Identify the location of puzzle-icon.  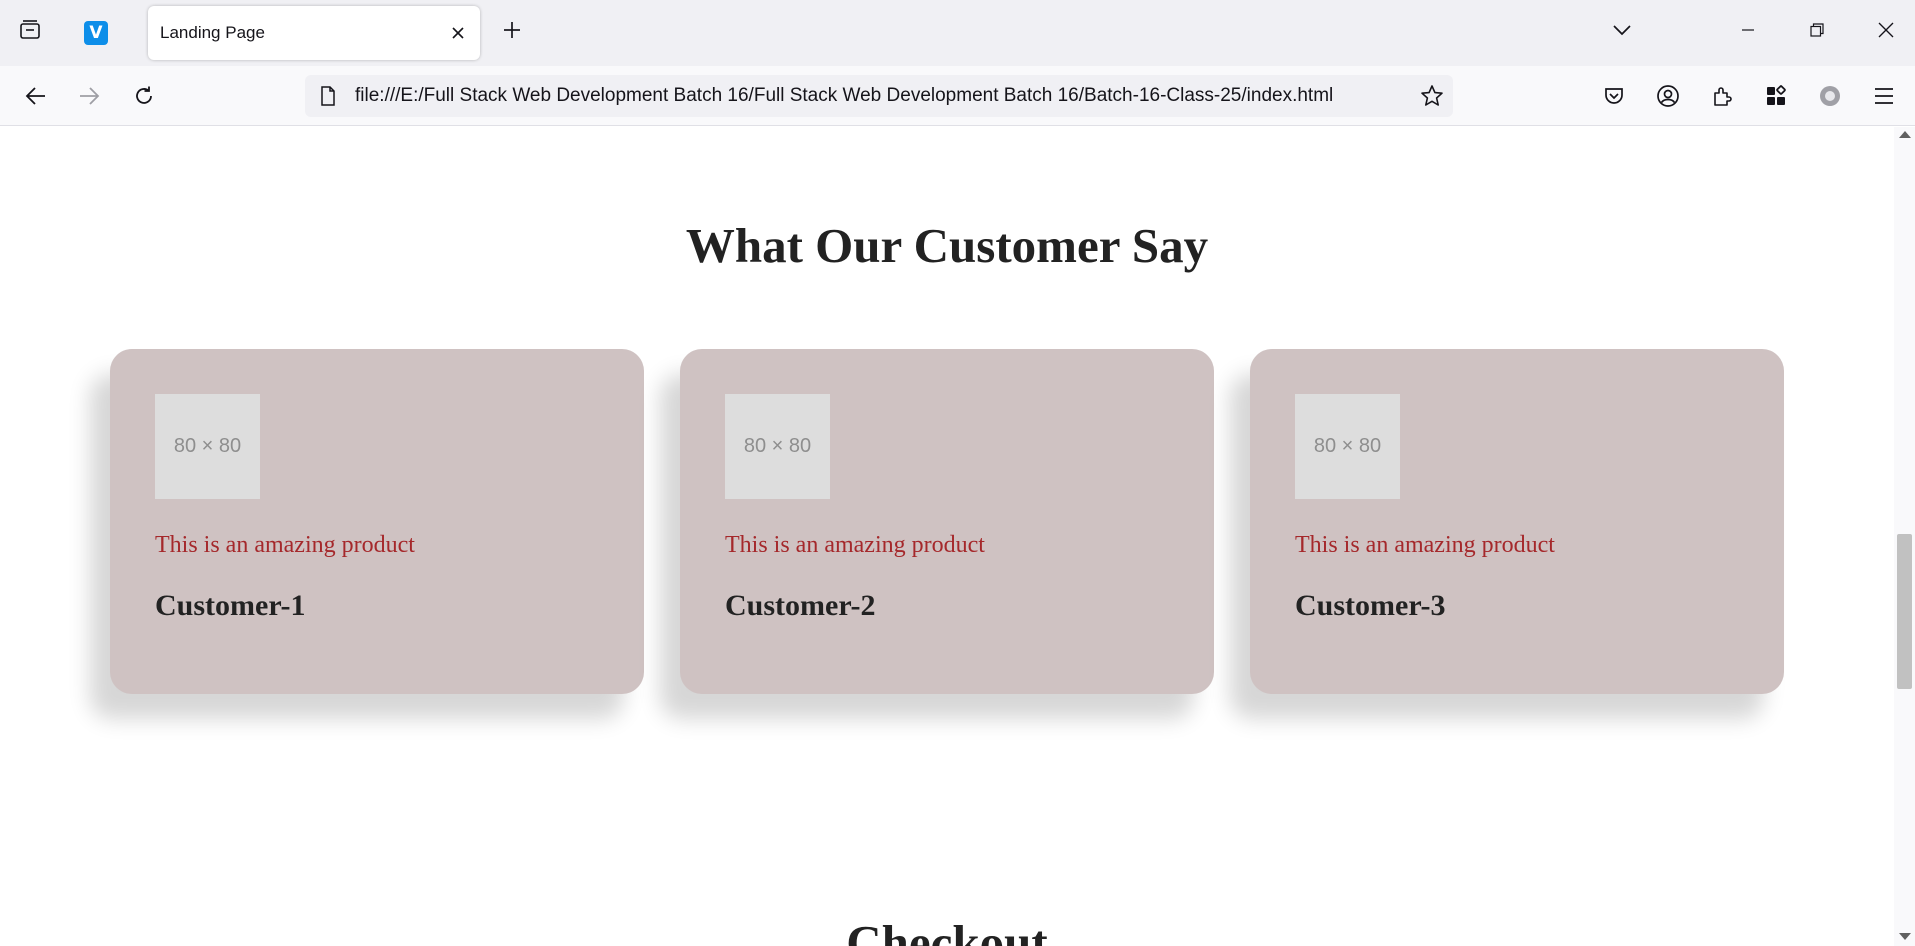
(1723, 96).